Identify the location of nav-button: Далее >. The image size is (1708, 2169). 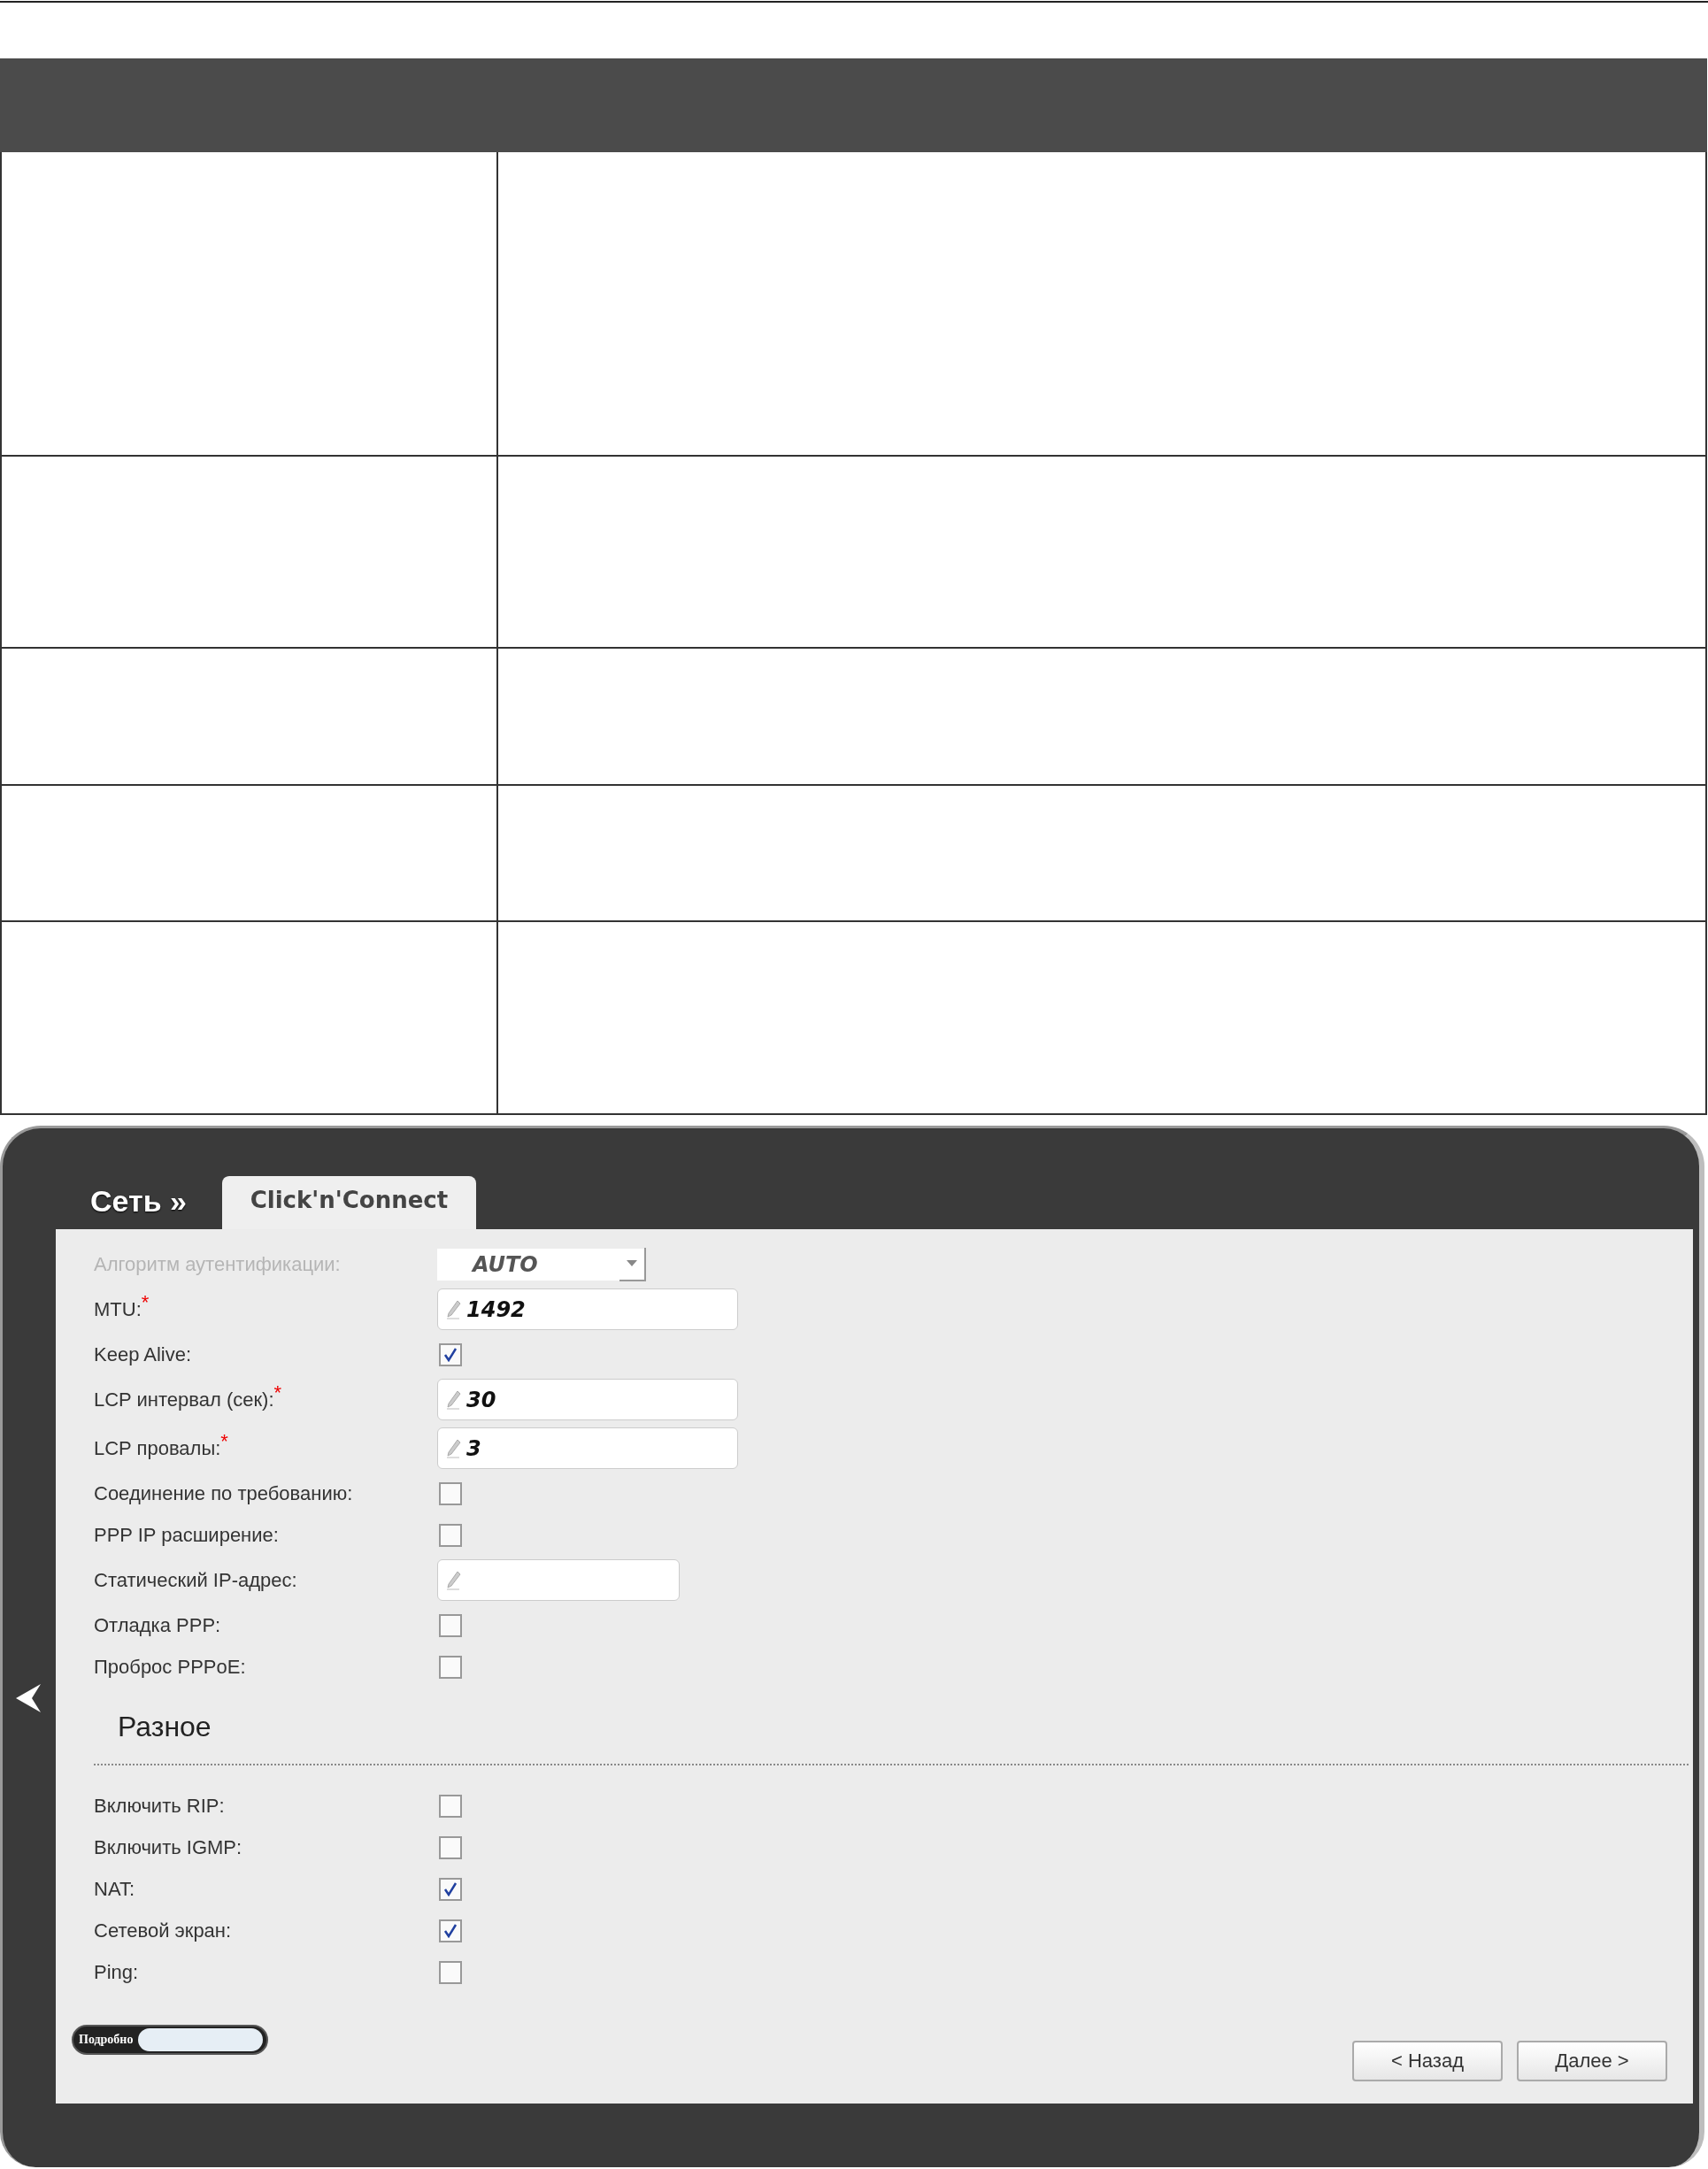
(1592, 2061).